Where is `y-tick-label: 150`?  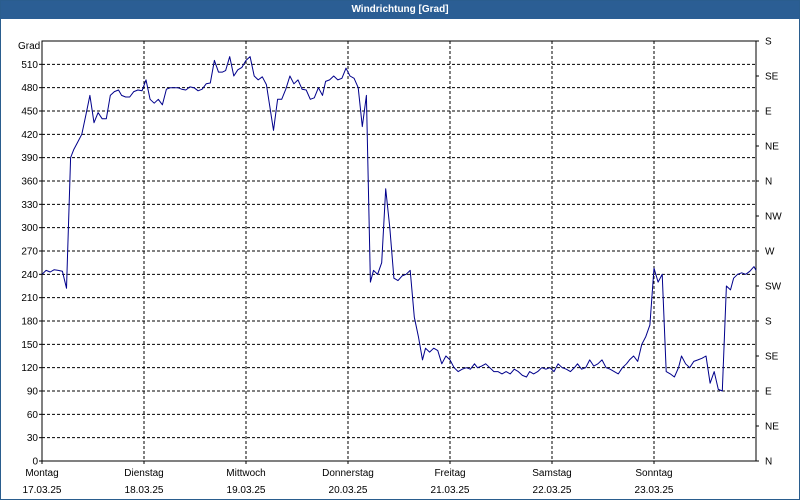
y-tick-label: 150 is located at coordinates (29, 345).